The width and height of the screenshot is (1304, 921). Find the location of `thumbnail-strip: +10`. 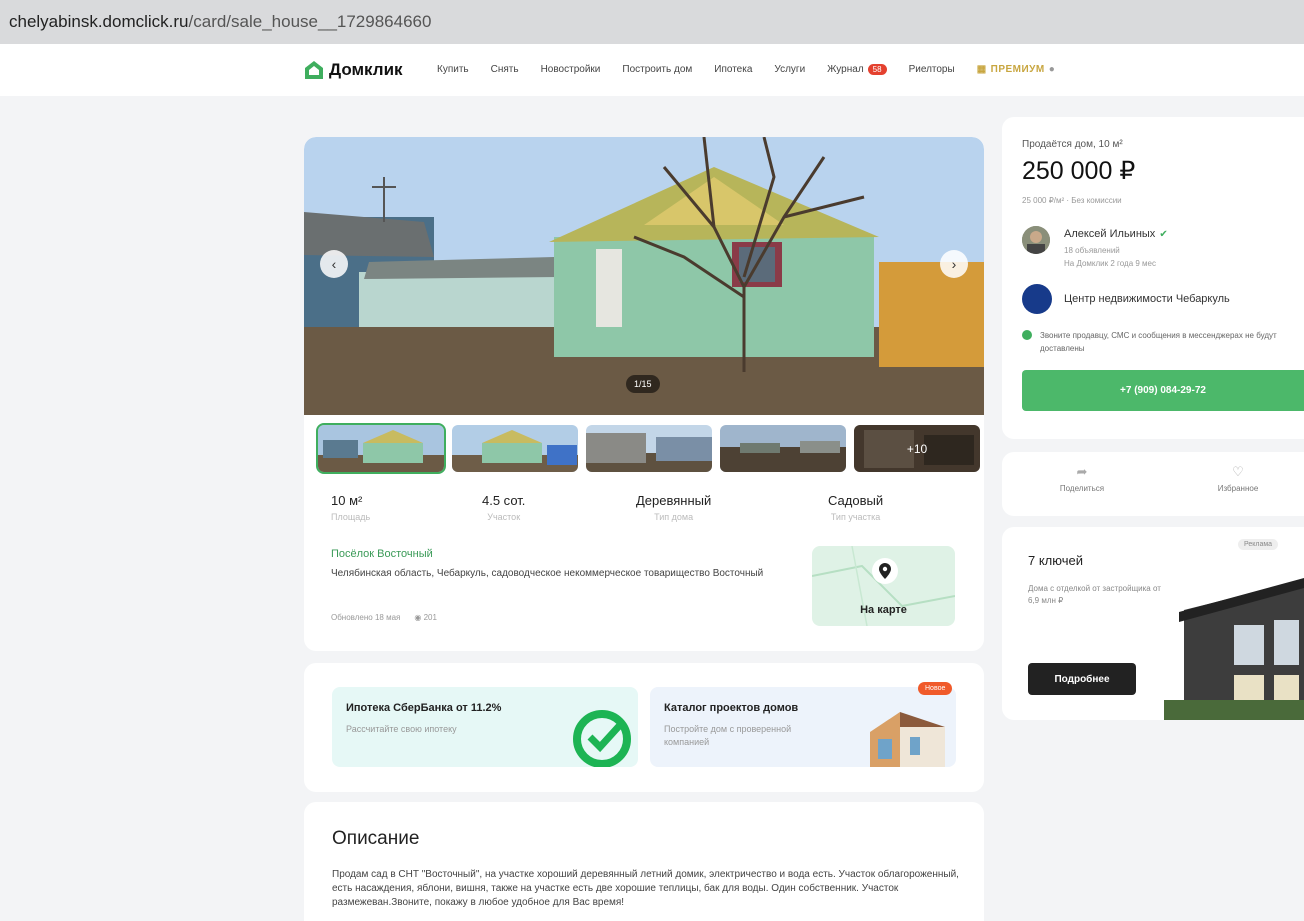

thumbnail-strip: +10 is located at coordinates (648, 448).